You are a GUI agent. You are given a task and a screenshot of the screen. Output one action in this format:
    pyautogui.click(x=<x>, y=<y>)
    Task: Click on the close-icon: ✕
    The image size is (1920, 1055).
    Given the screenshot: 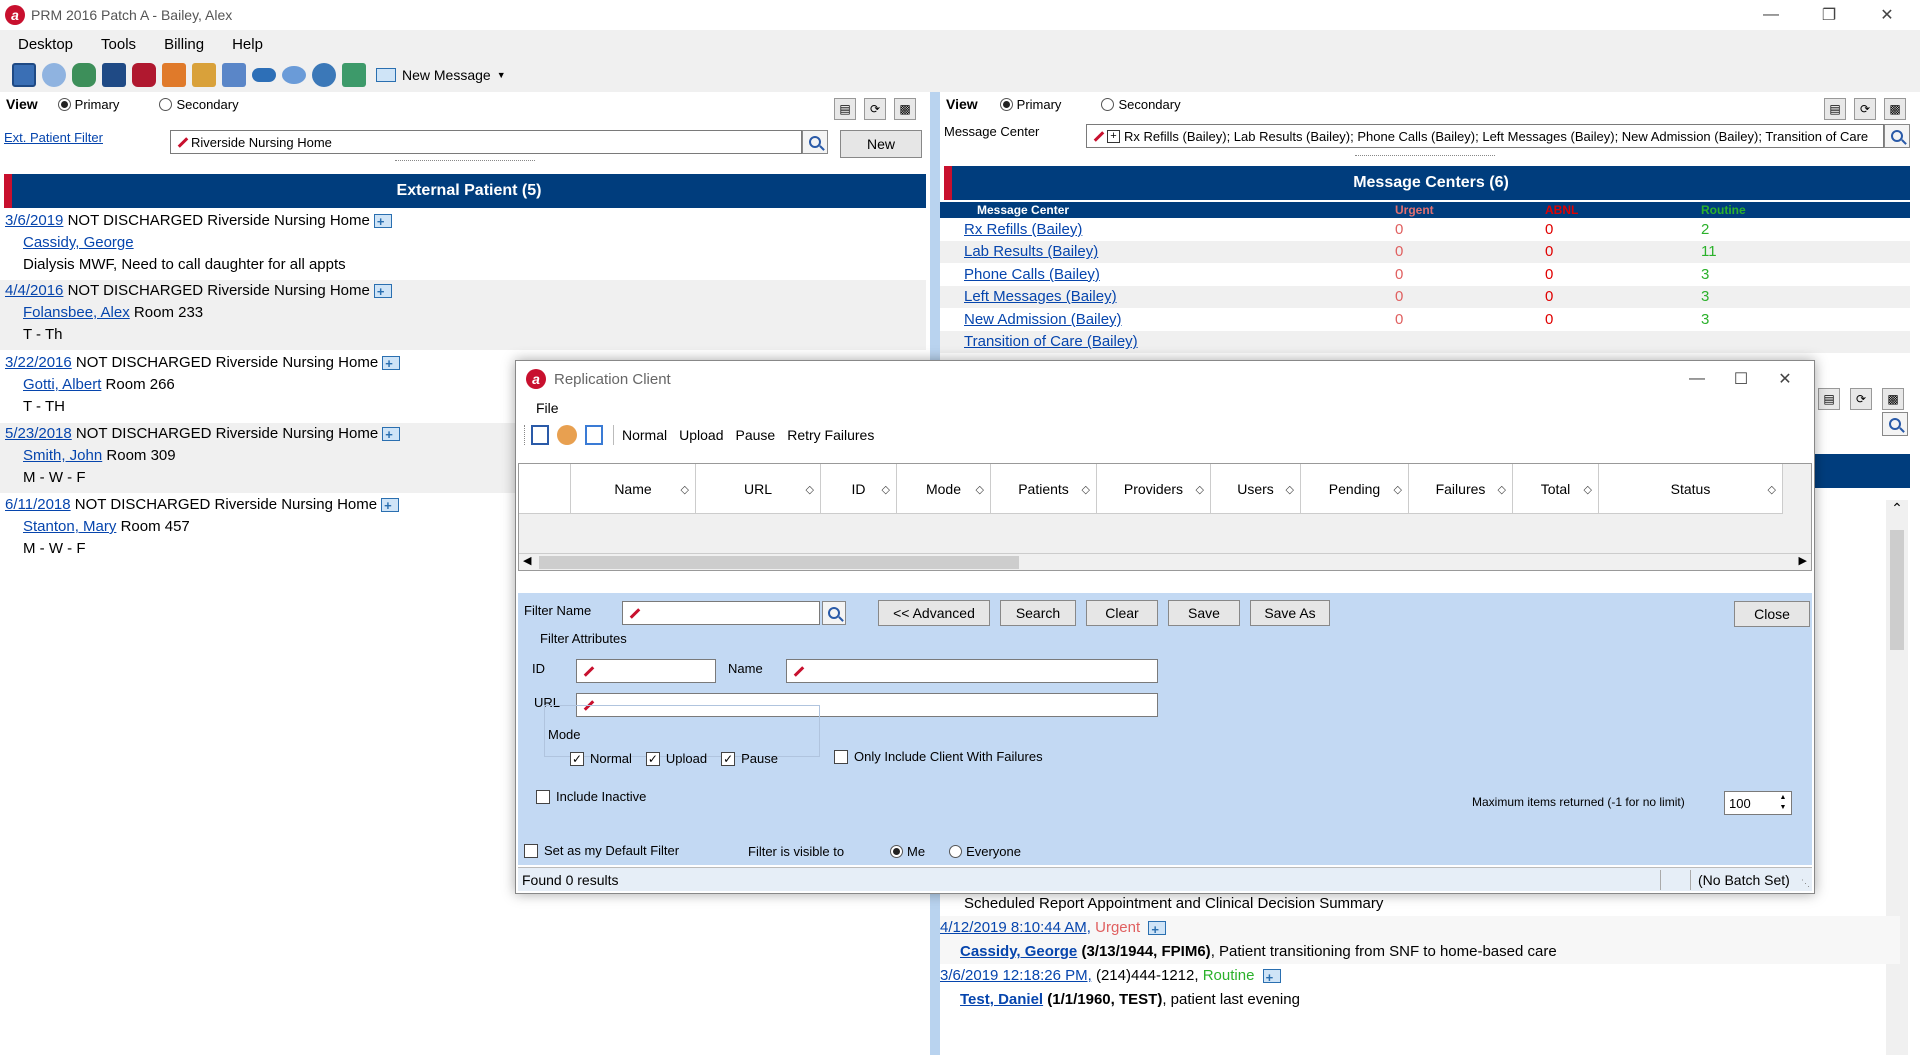 What is the action you would take?
    pyautogui.click(x=1887, y=15)
    